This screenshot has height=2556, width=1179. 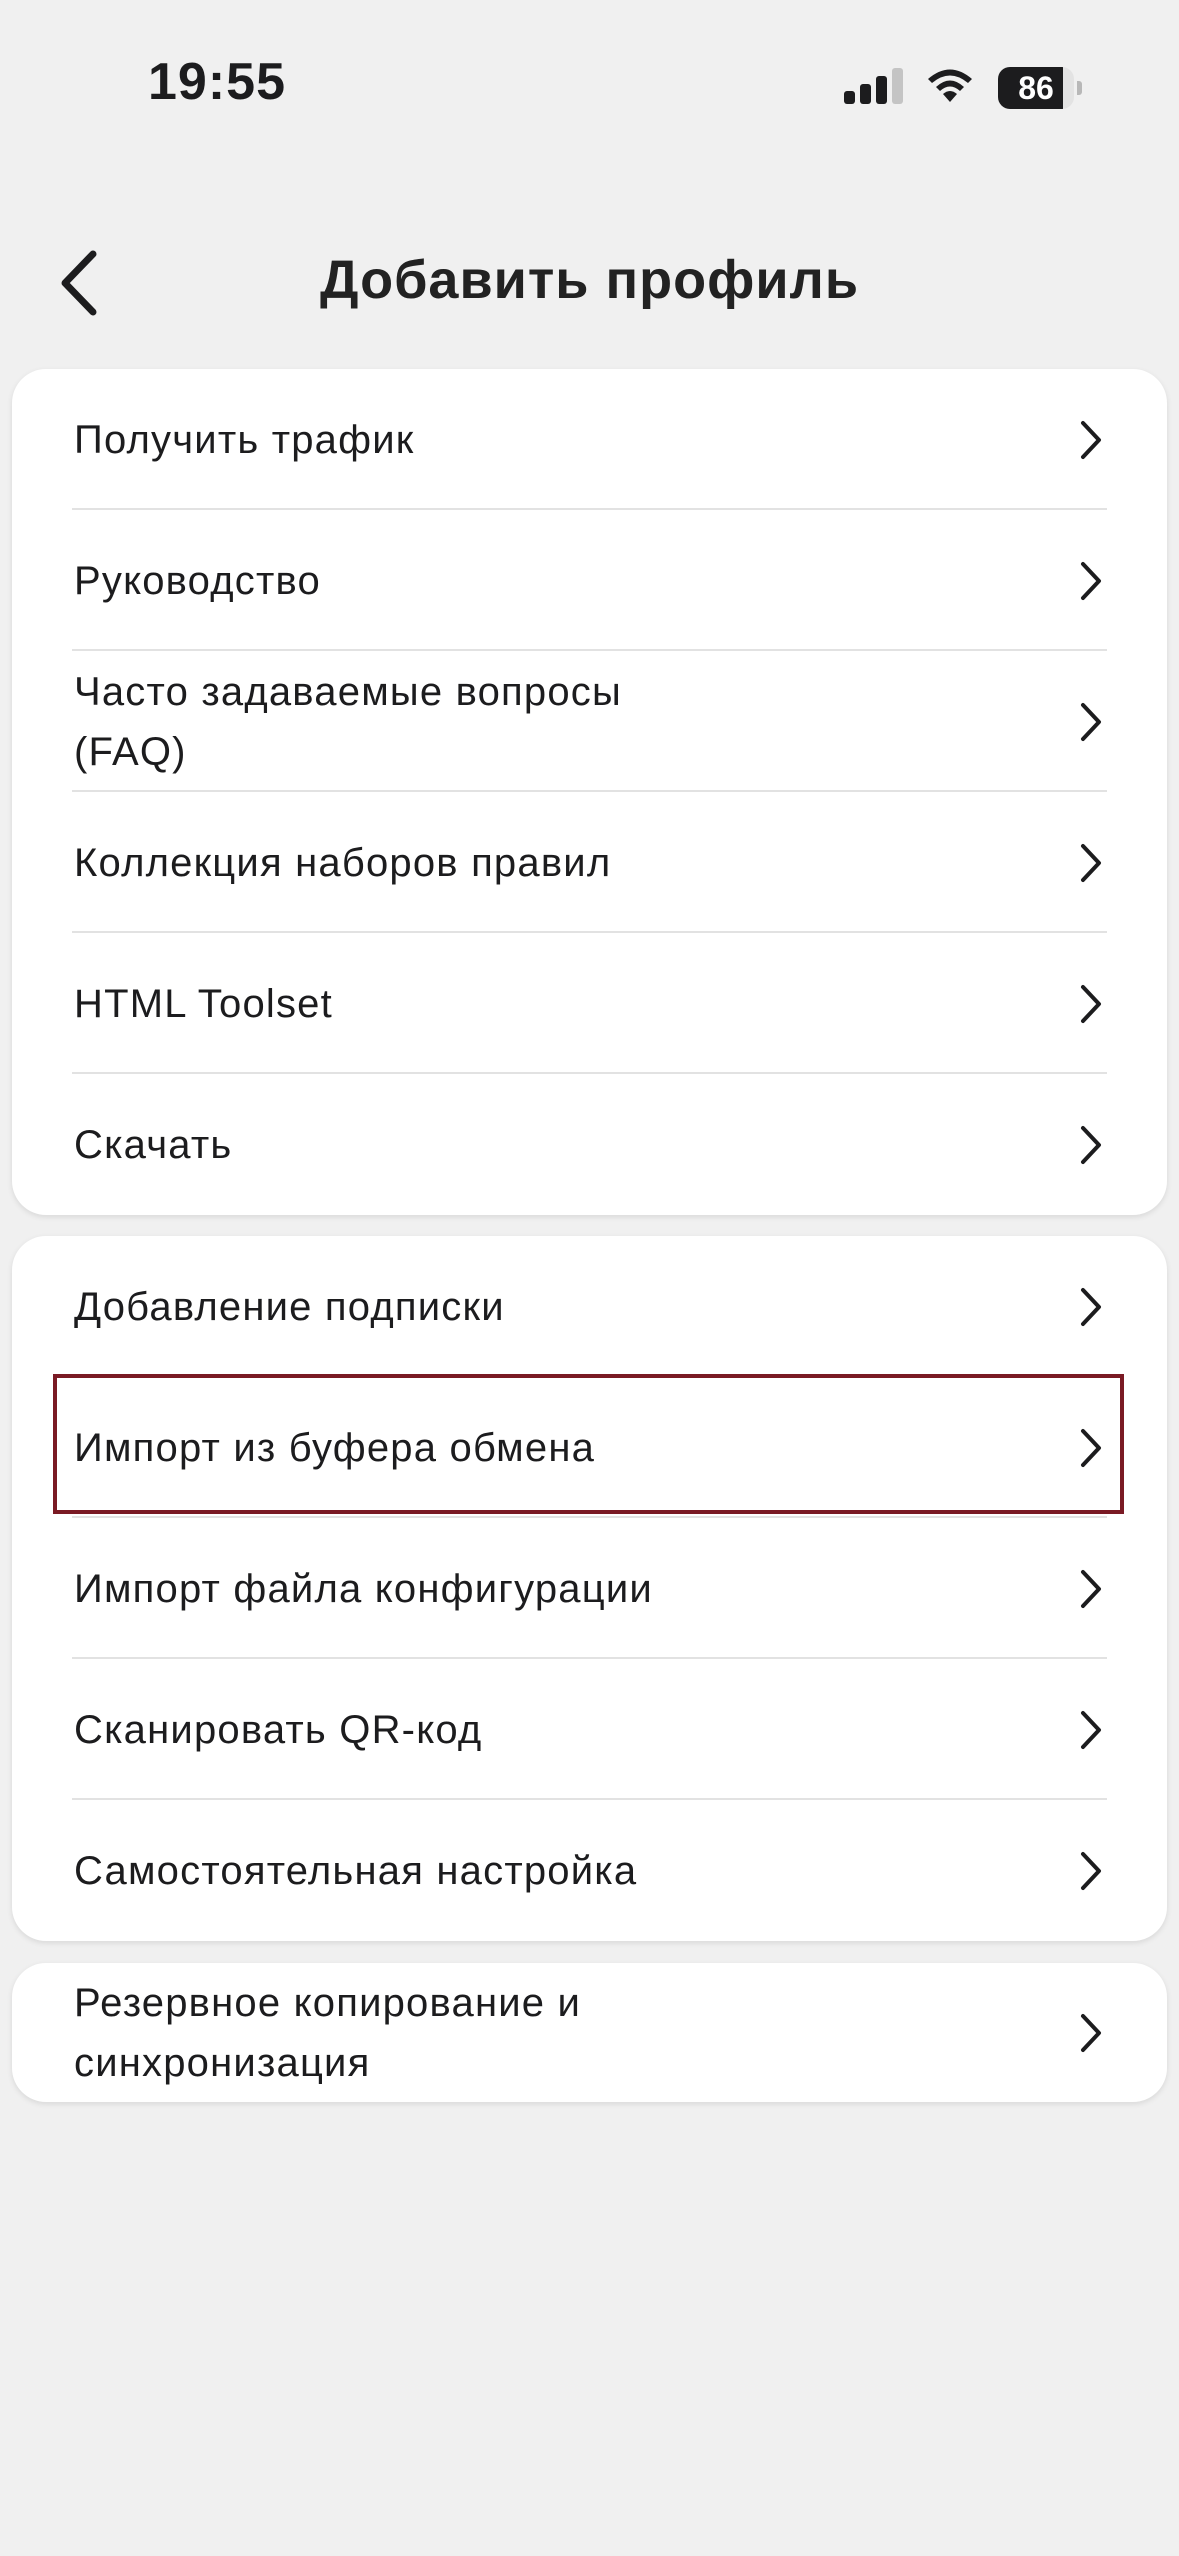 I want to click on menu-item-ruleset-collection: Коллекция наборов правил, so click(x=589, y=862).